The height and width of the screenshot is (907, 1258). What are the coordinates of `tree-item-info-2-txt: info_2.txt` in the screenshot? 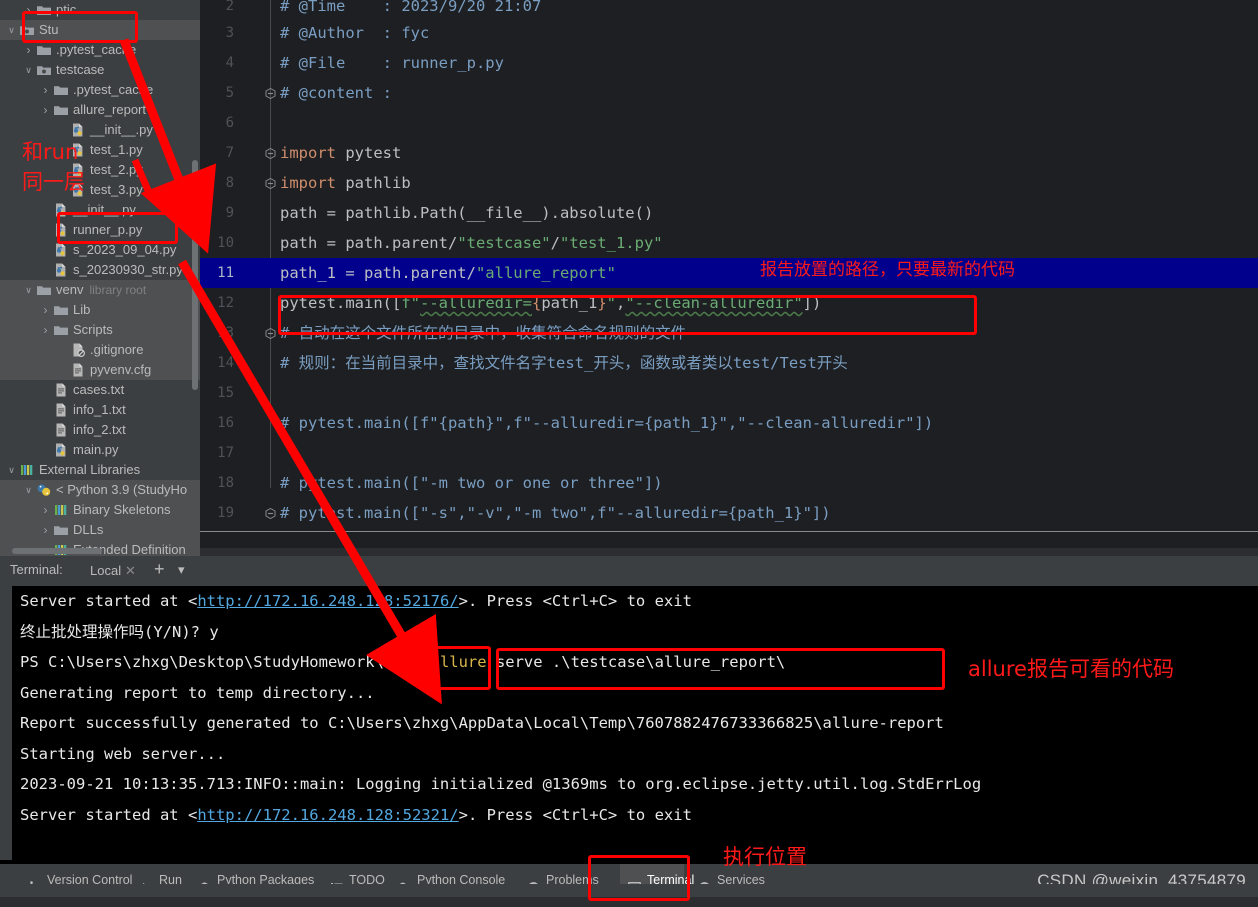 It's located at (100, 430).